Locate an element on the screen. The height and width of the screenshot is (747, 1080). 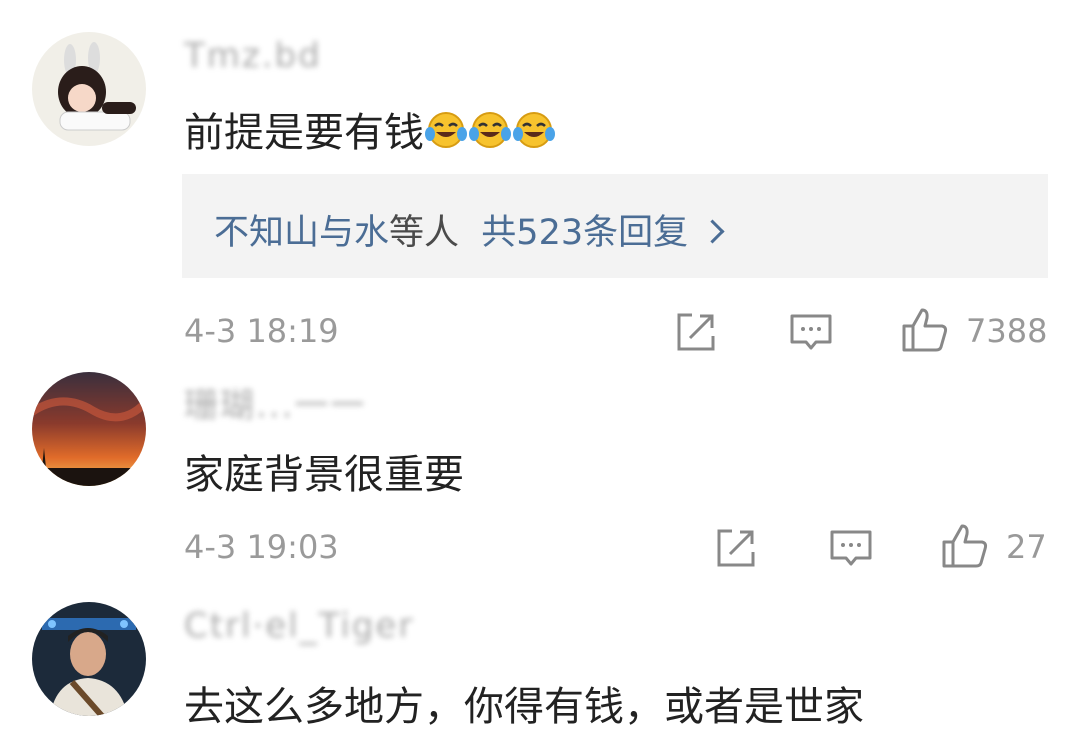
comment-text: 去这么多地方，你得有钱，或者是世家 is located at coordinates (524, 707).